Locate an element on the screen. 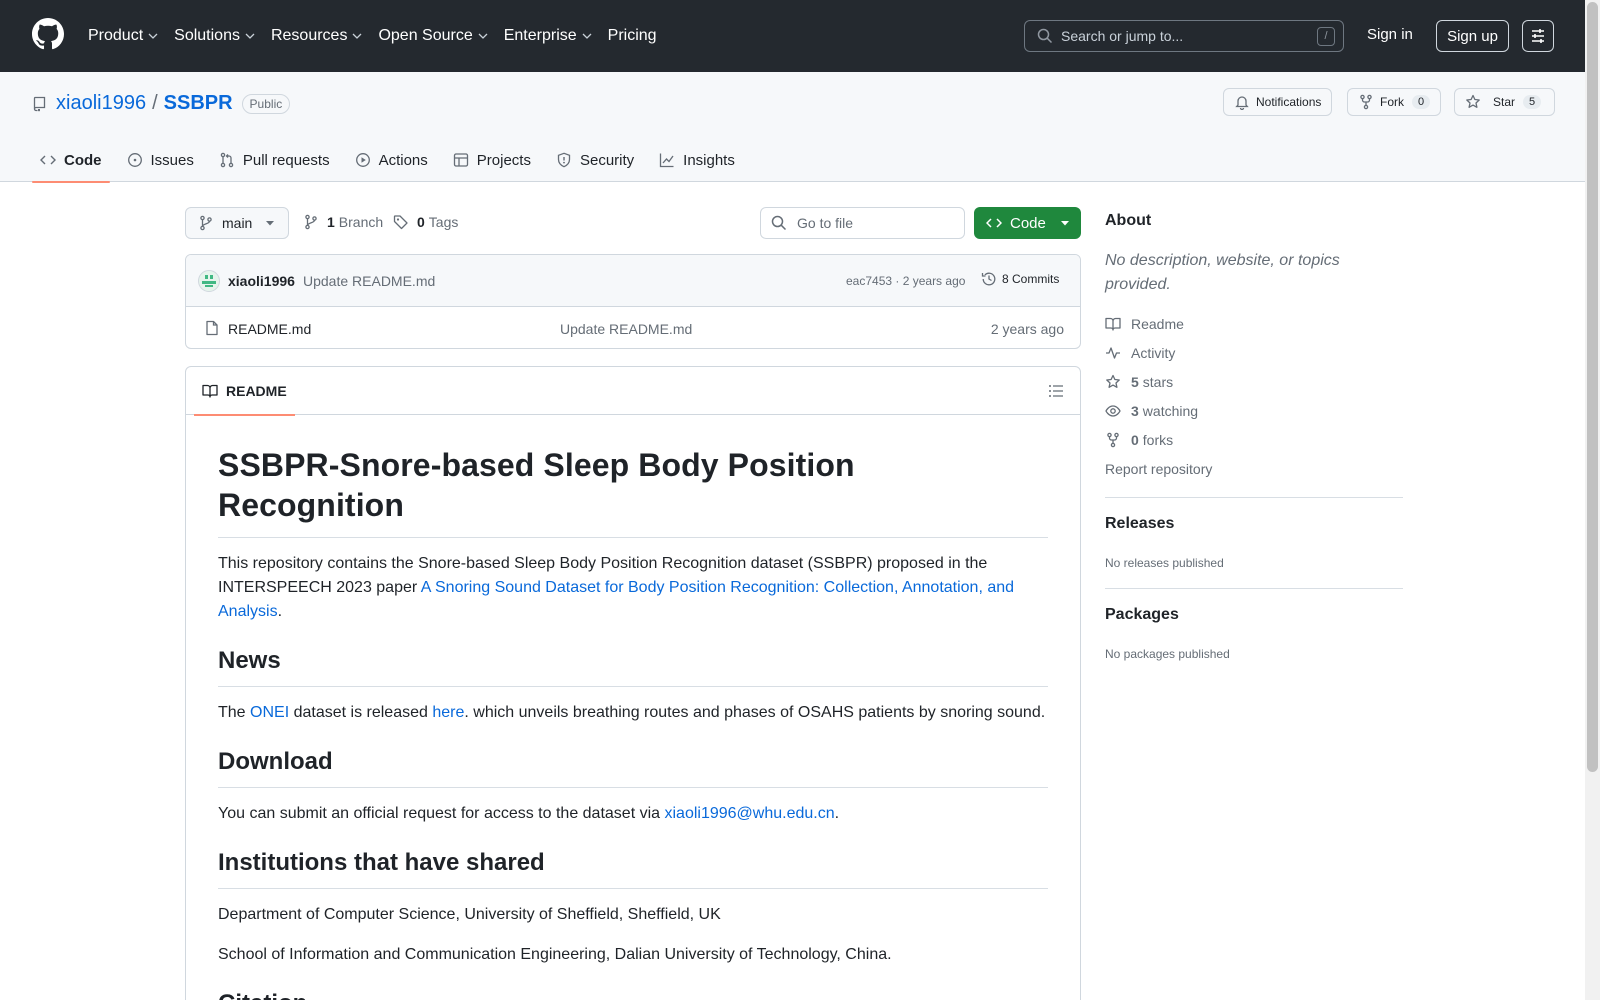 This screenshot has width=1600, height=1000. sliders-icon is located at coordinates (1538, 36).